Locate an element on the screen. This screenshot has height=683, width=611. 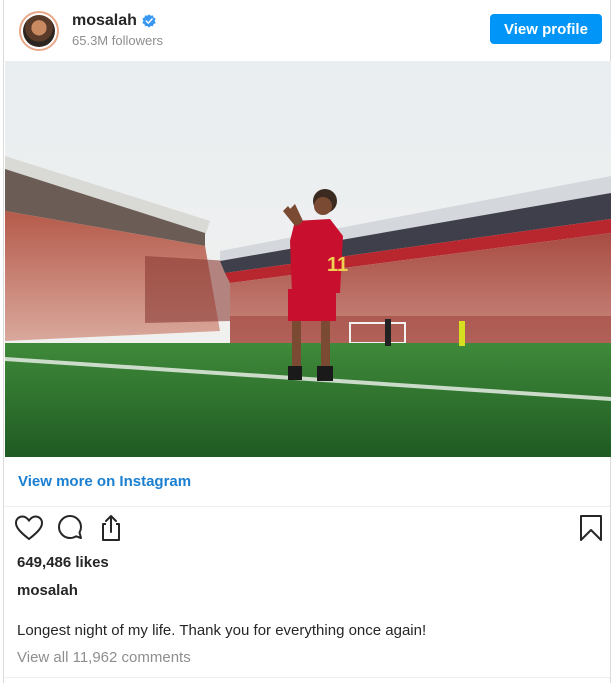
username-link: mosalah is located at coordinates (104, 21).